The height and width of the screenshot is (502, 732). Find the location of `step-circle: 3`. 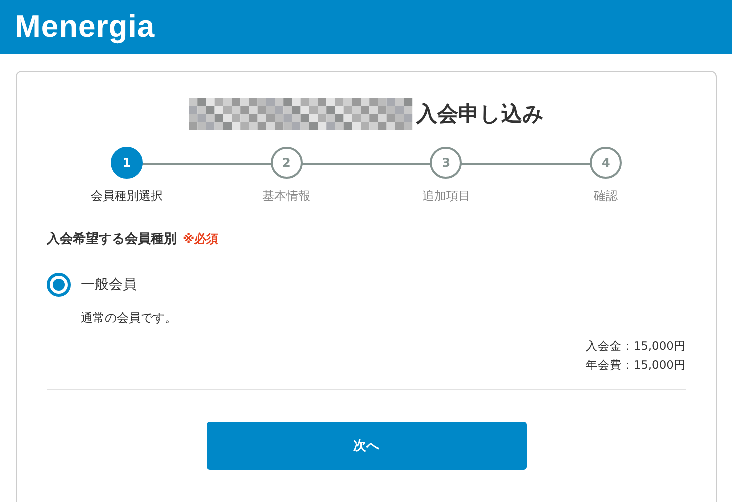

step-circle: 3 is located at coordinates (446, 163).